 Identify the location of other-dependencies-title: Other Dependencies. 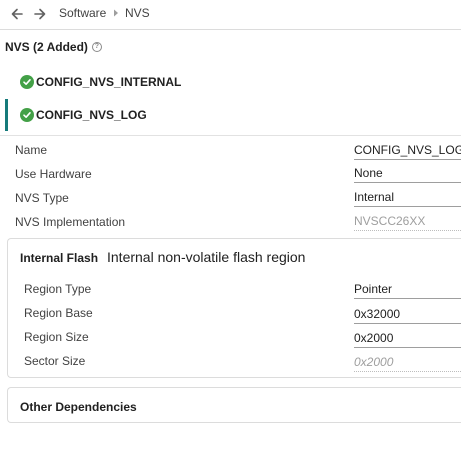
(78, 407).